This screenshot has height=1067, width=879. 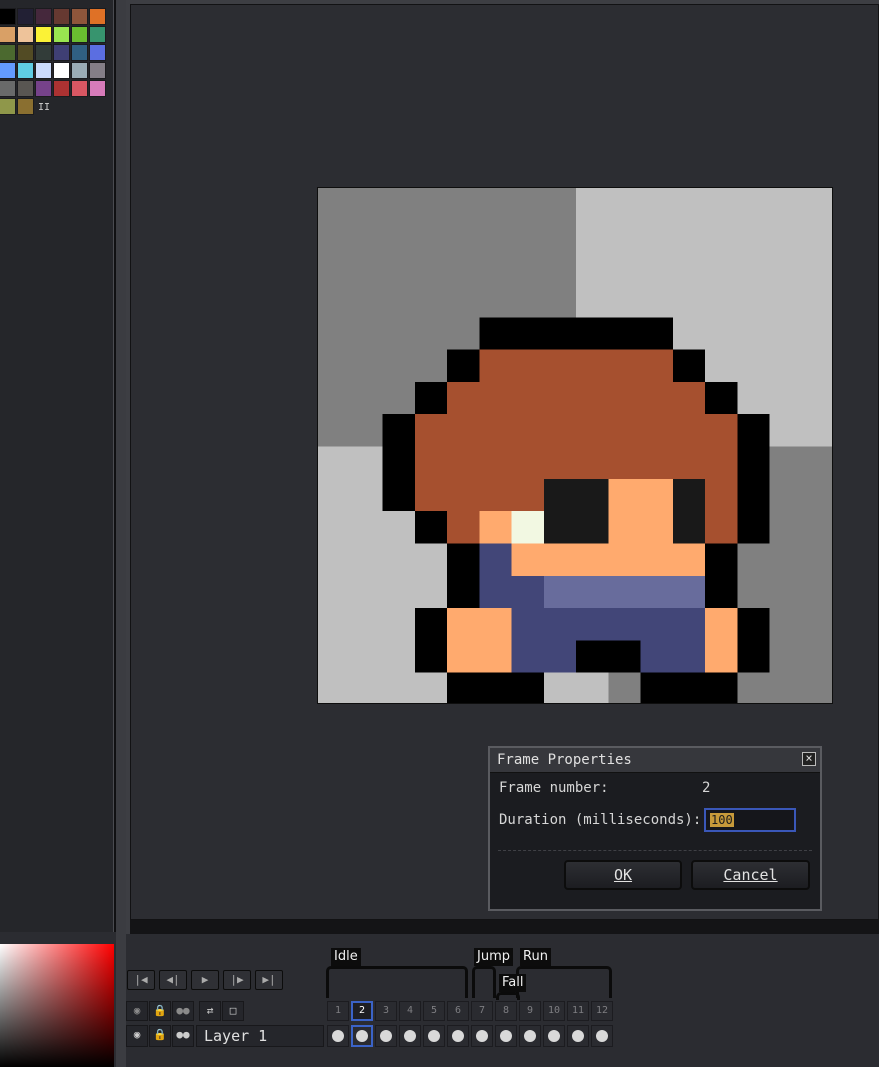 I want to click on layer-visibility-icon: ◉, so click(x=137, y=1036).